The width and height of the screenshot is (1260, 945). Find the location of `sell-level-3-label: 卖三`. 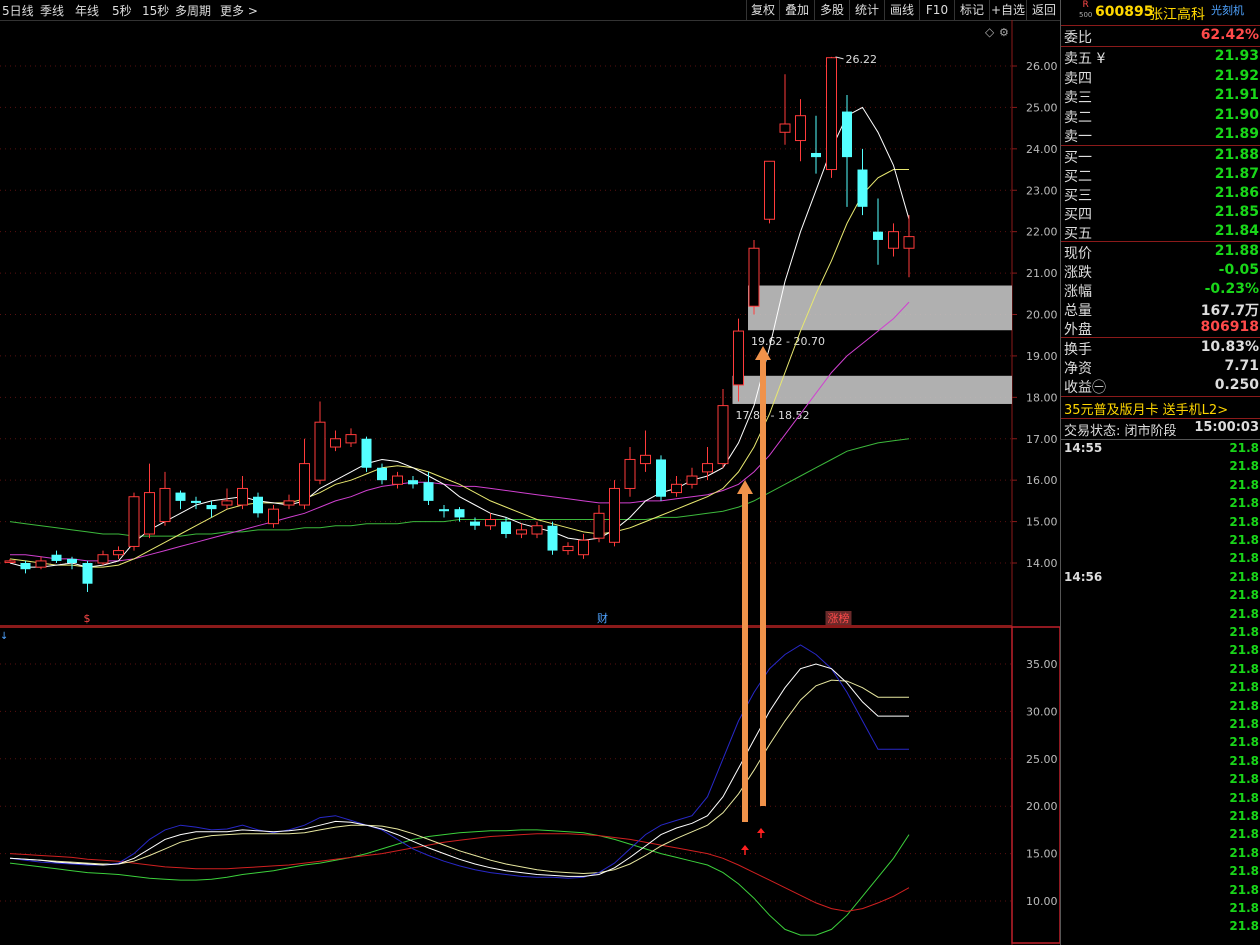

sell-level-3-label: 卖三 is located at coordinates (1078, 98).